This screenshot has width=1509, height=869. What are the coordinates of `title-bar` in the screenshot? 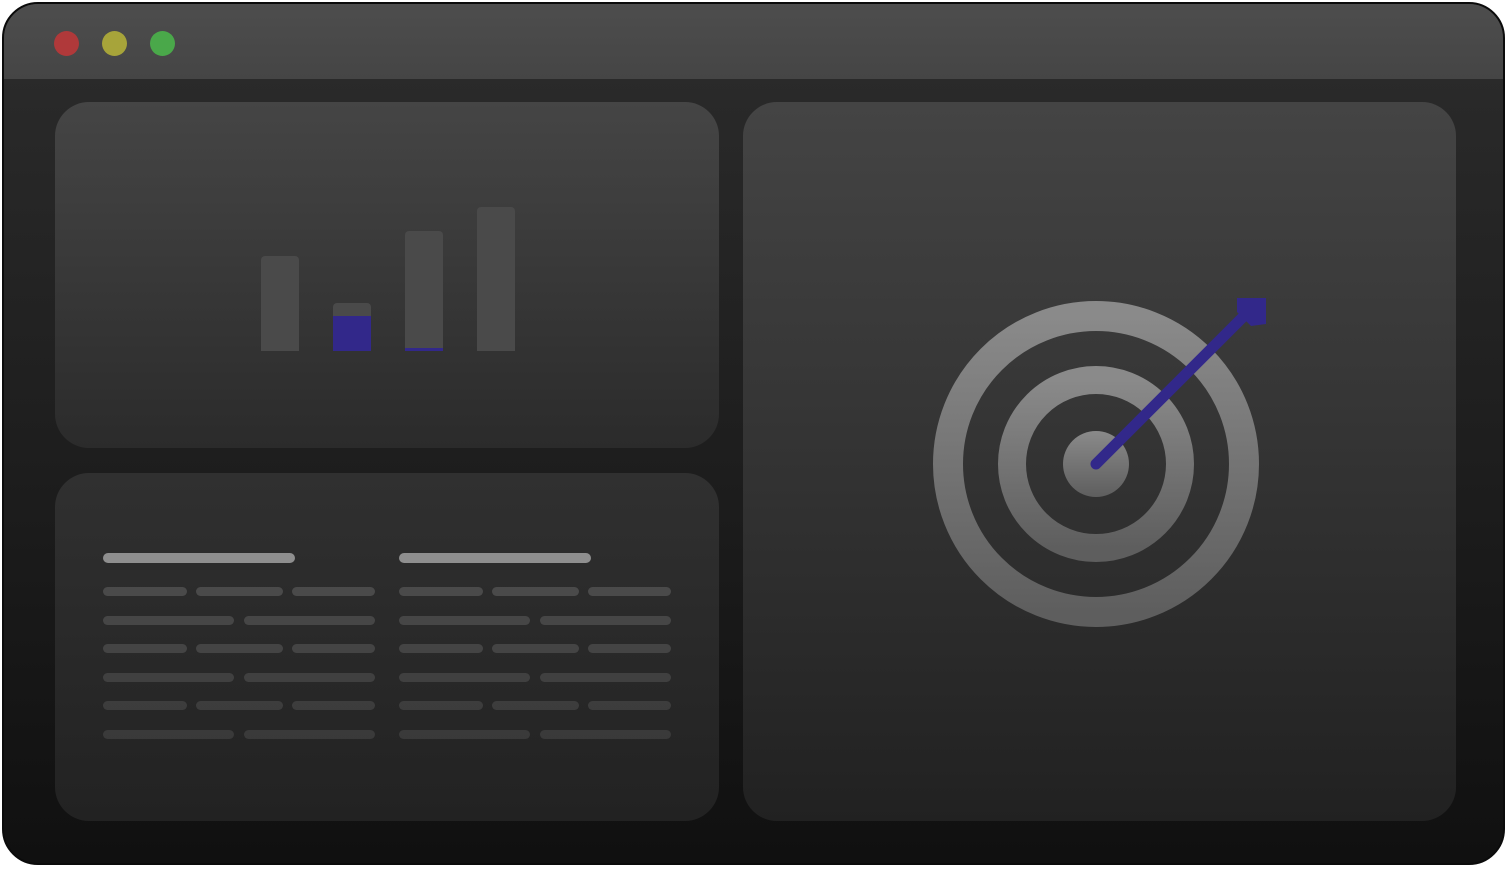 It's located at (753, 41).